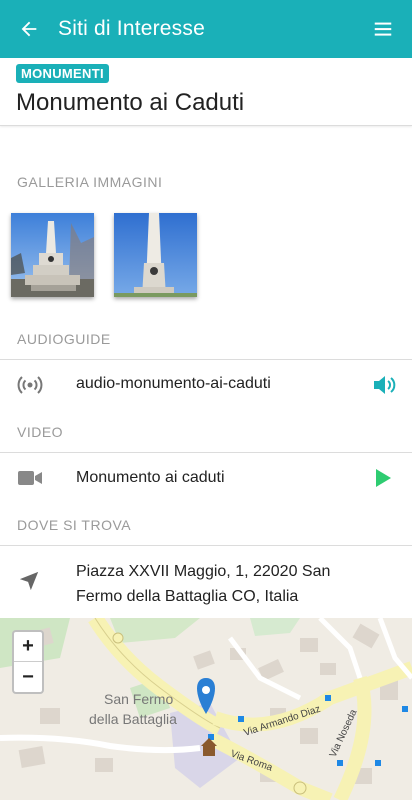  Describe the element at coordinates (28, 647) in the screenshot. I see `zoom-in-button: +` at that location.